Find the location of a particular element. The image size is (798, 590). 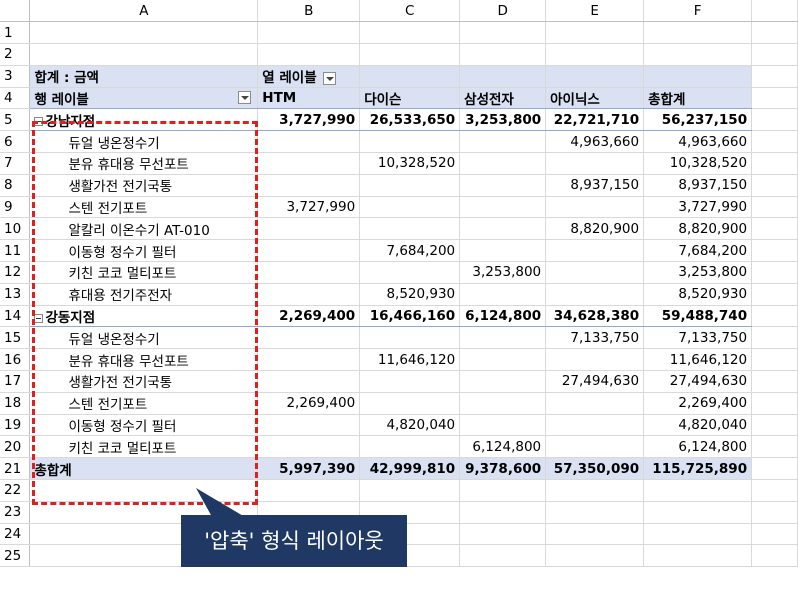

row-header: 18 is located at coordinates (15, 403).